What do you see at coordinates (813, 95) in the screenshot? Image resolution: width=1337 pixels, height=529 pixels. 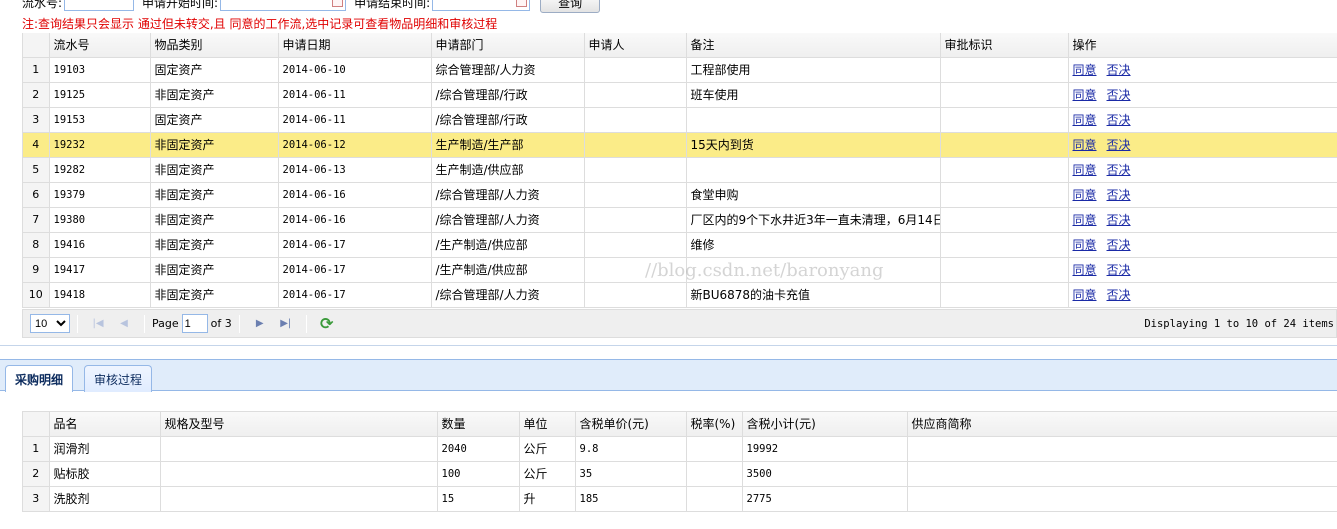 I see `remark-cell: 班车使用` at bounding box center [813, 95].